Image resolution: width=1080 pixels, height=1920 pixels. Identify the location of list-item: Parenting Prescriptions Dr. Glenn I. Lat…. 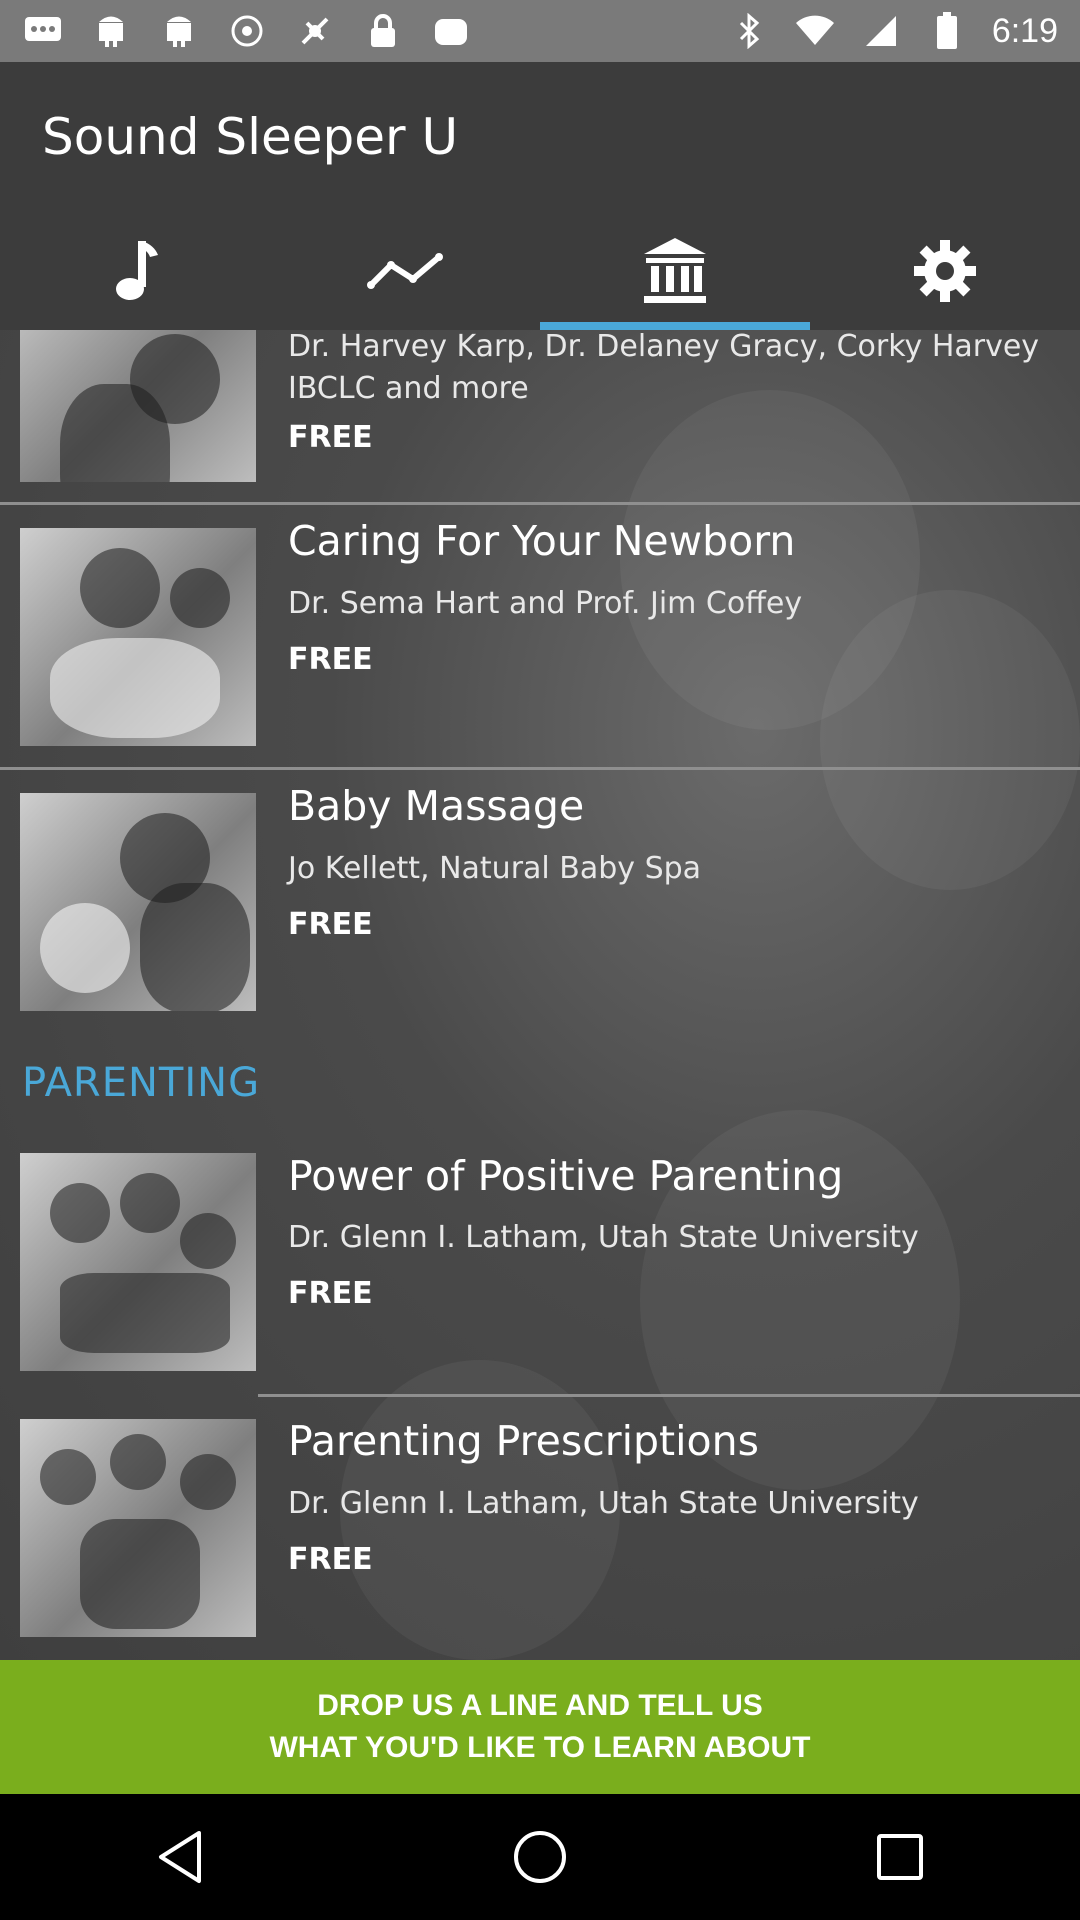
(540, 1528).